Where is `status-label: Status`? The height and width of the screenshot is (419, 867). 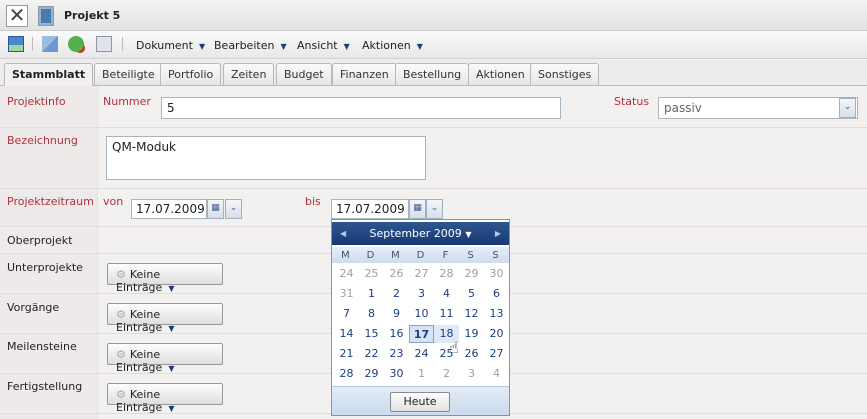
status-label: Status is located at coordinates (632, 101).